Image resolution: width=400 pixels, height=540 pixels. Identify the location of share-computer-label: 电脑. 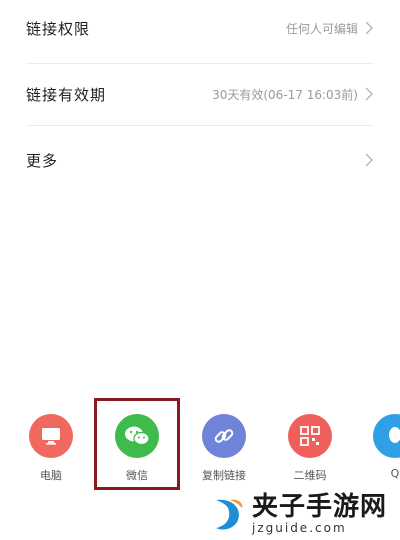
(51, 475).